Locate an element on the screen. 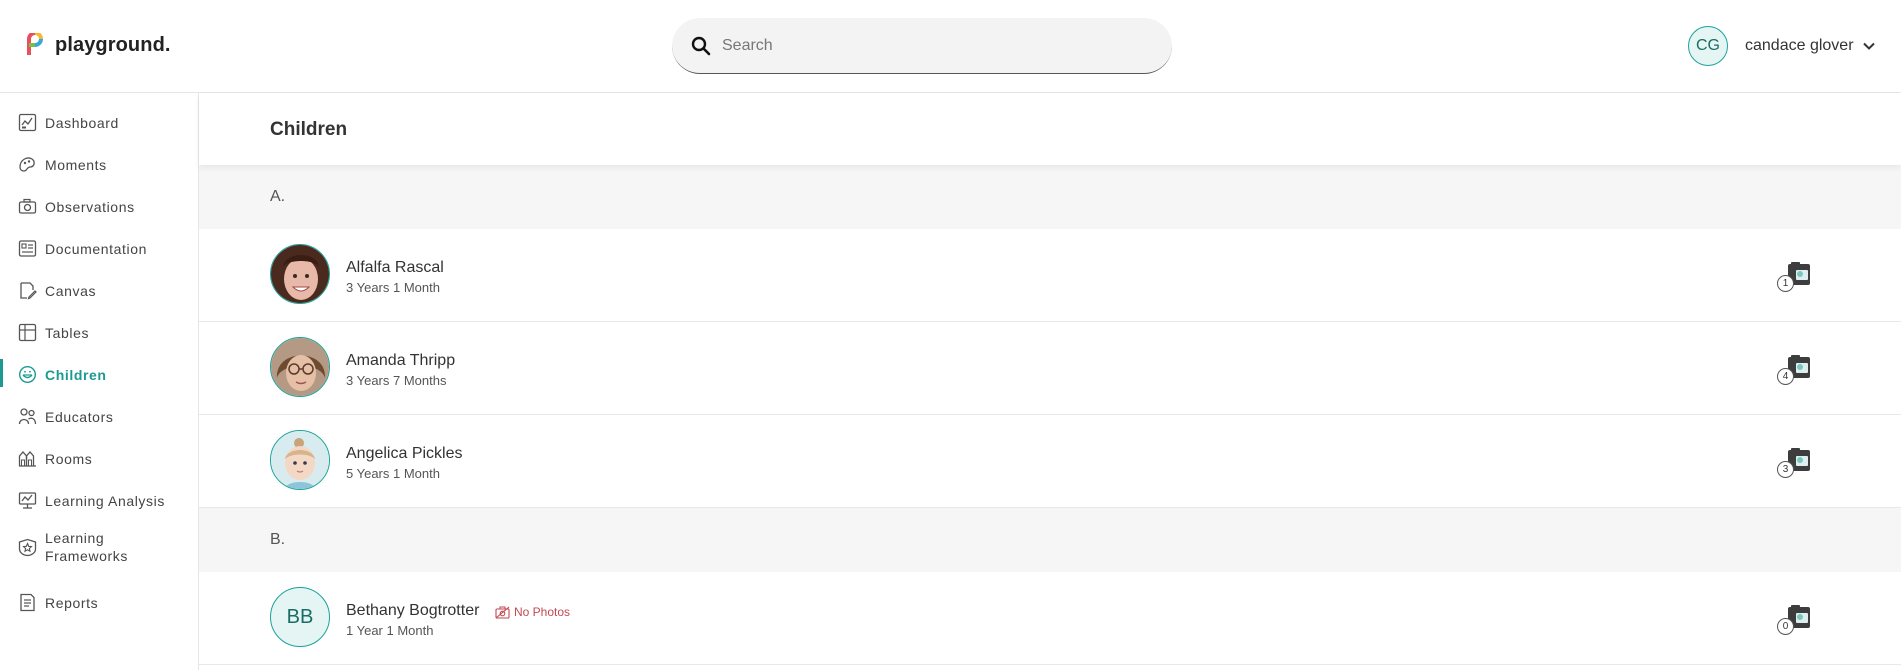 The height and width of the screenshot is (670, 1901). photo-count: 0 is located at coordinates (1797, 620).